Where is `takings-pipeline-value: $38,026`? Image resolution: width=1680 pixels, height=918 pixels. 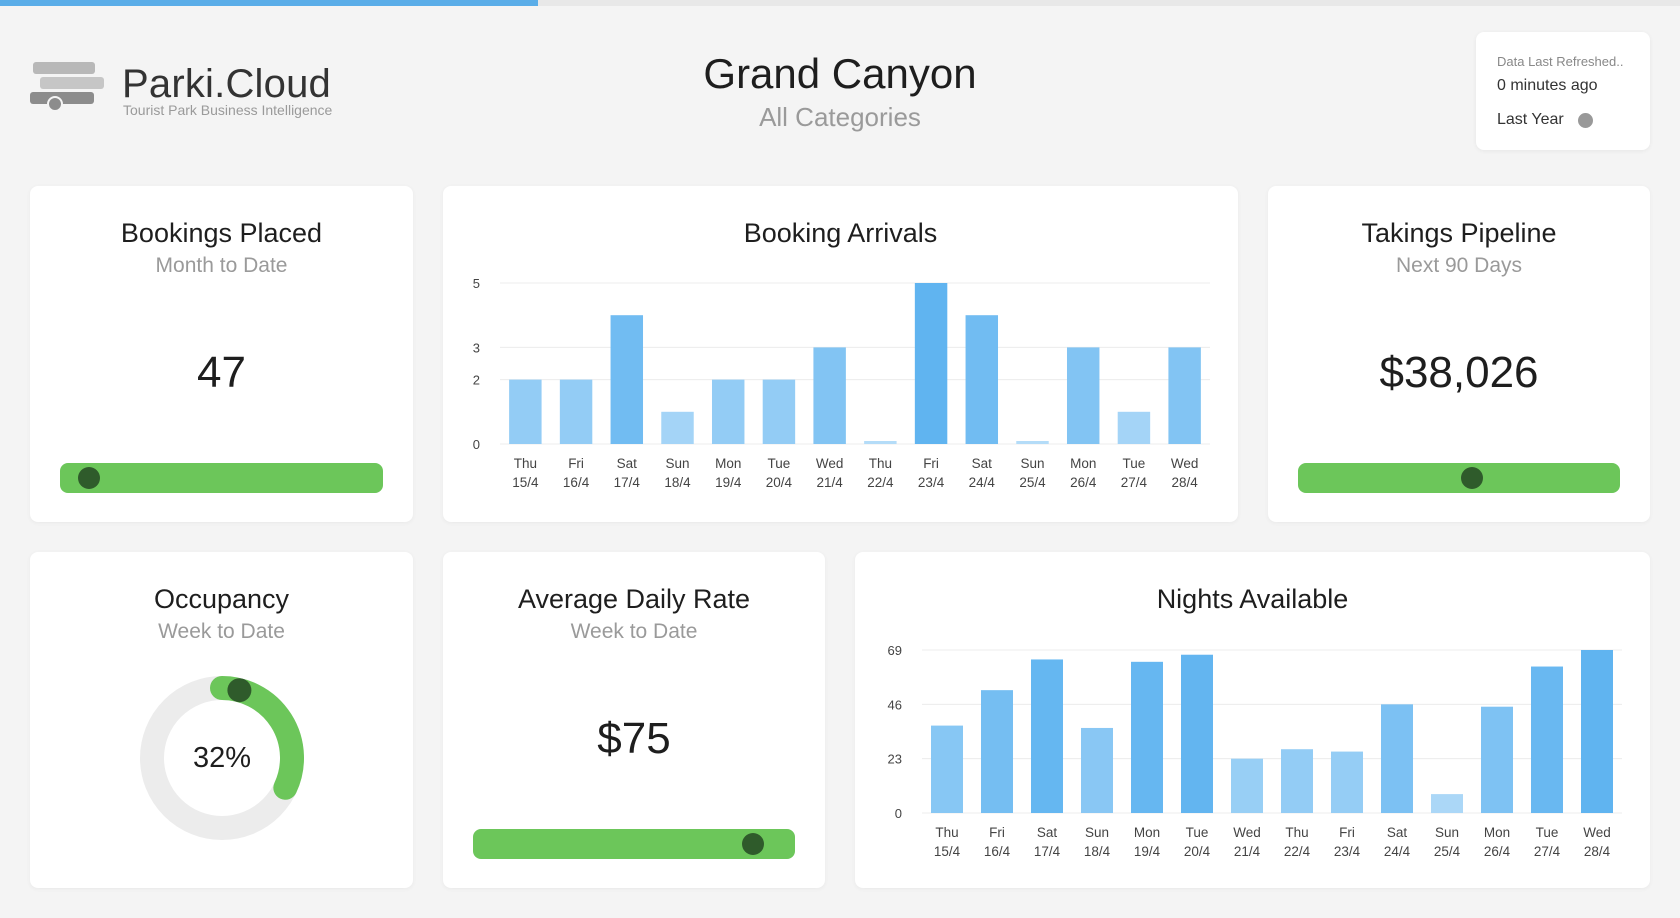 takings-pipeline-value: $38,026 is located at coordinates (1459, 372).